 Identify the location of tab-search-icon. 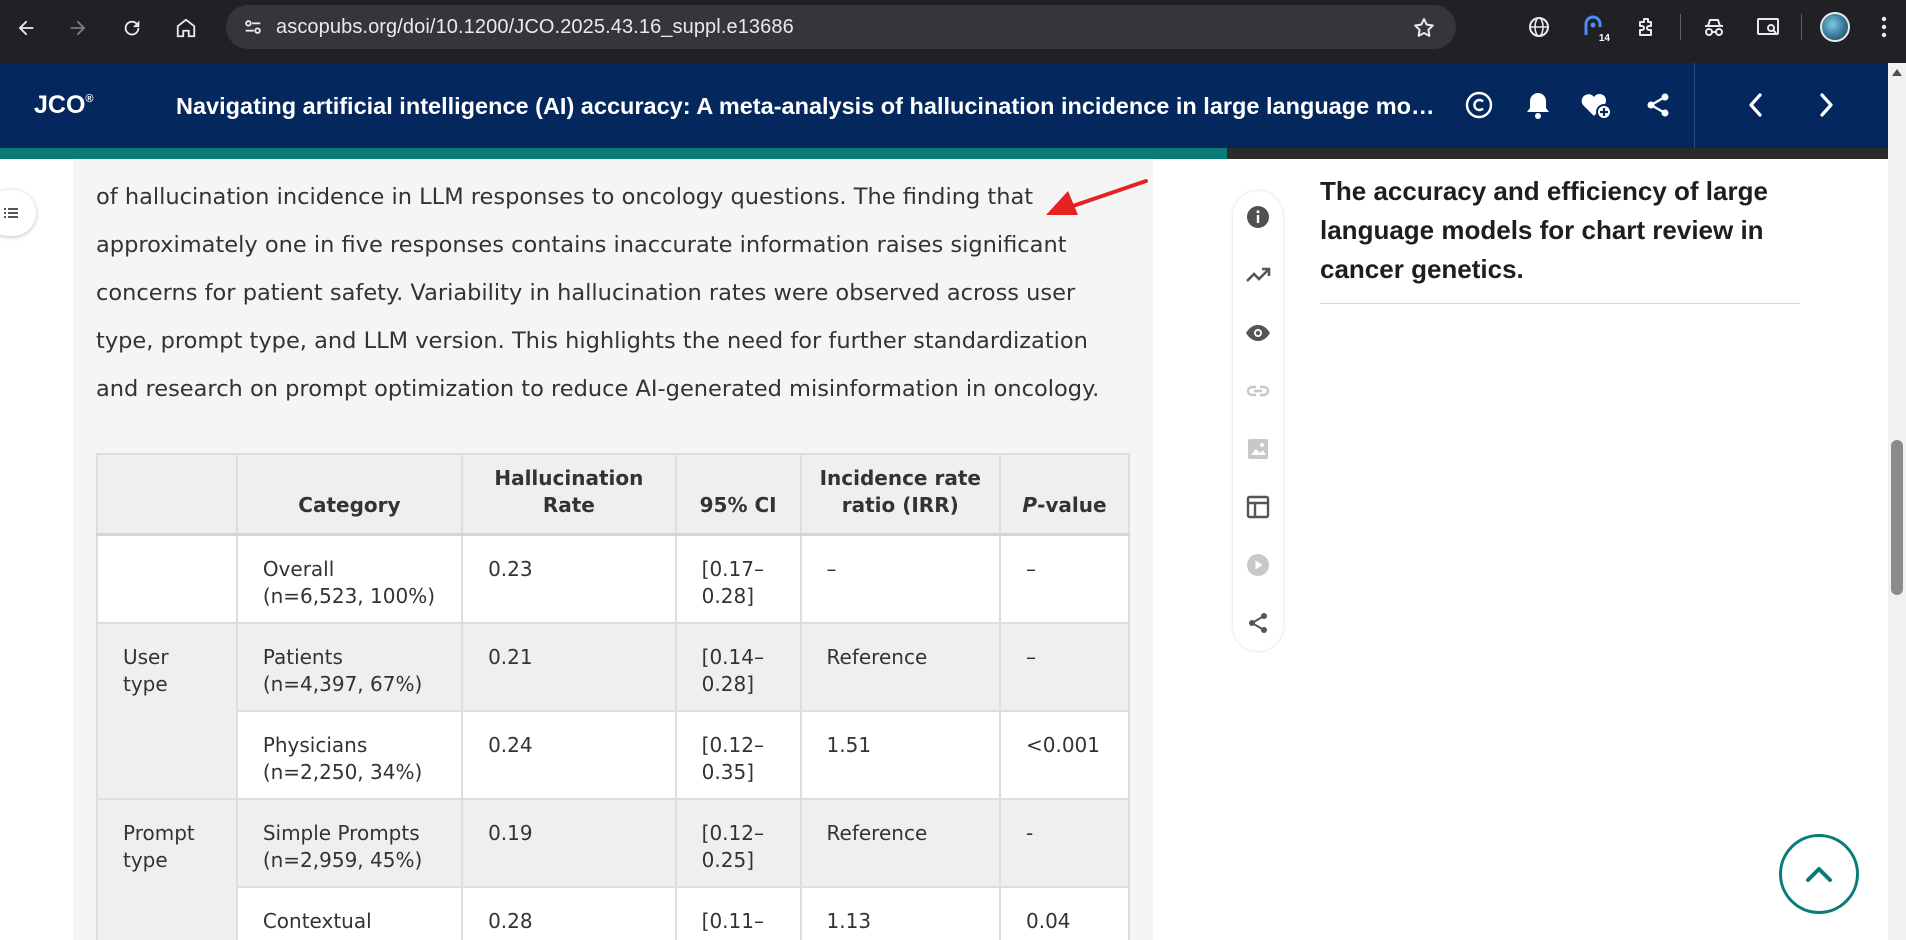
(1768, 27).